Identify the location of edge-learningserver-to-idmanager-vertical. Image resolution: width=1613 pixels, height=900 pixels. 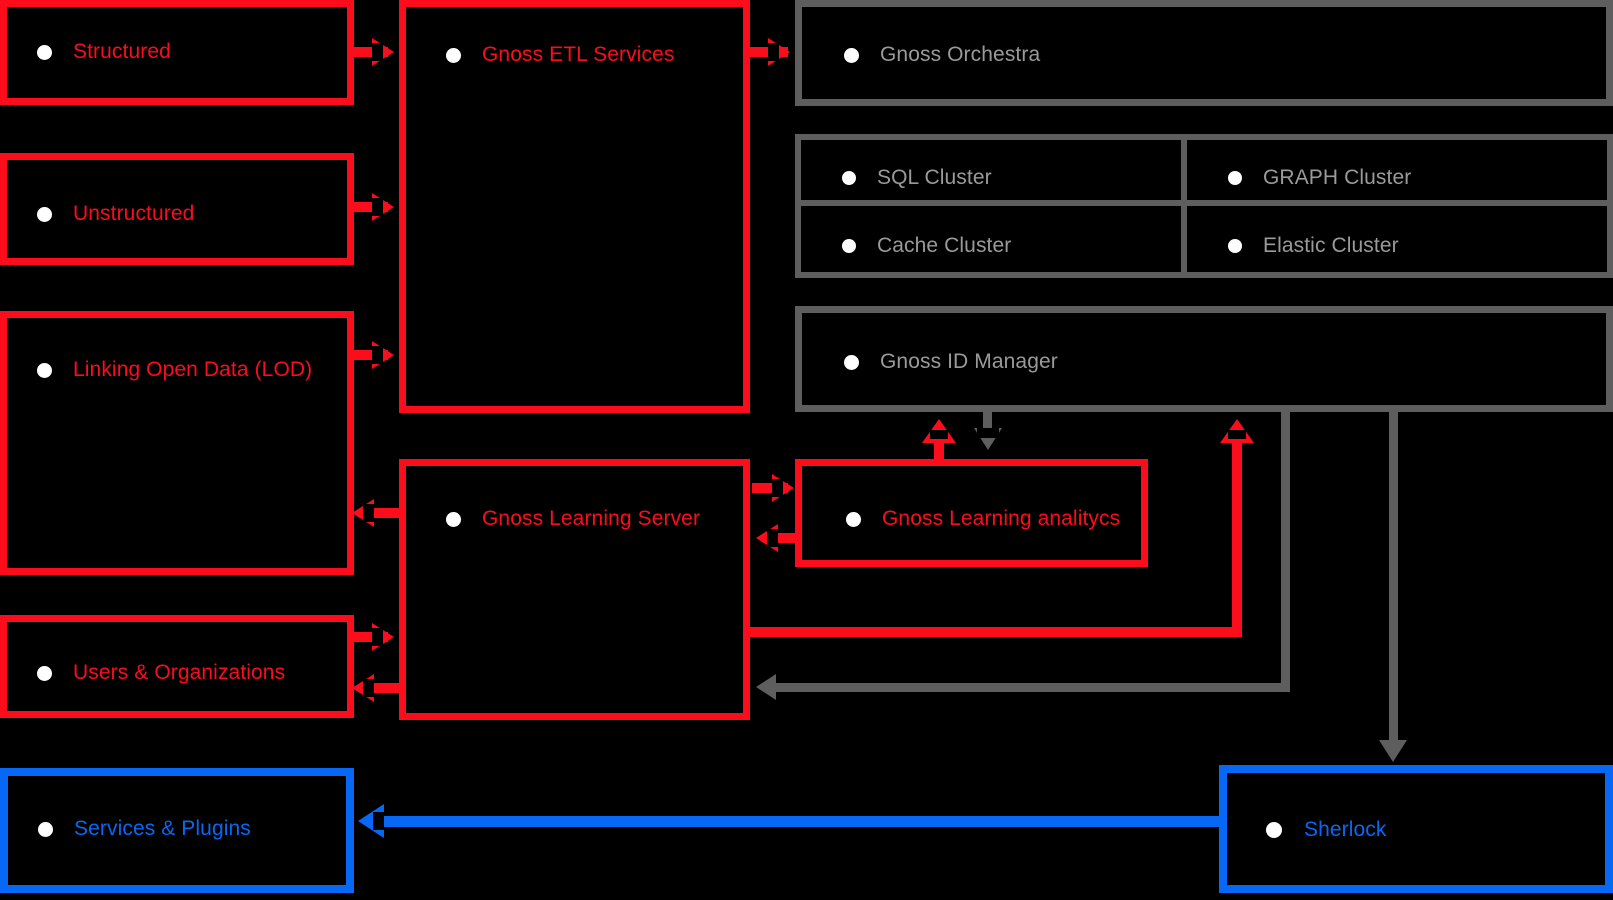
(1237, 536).